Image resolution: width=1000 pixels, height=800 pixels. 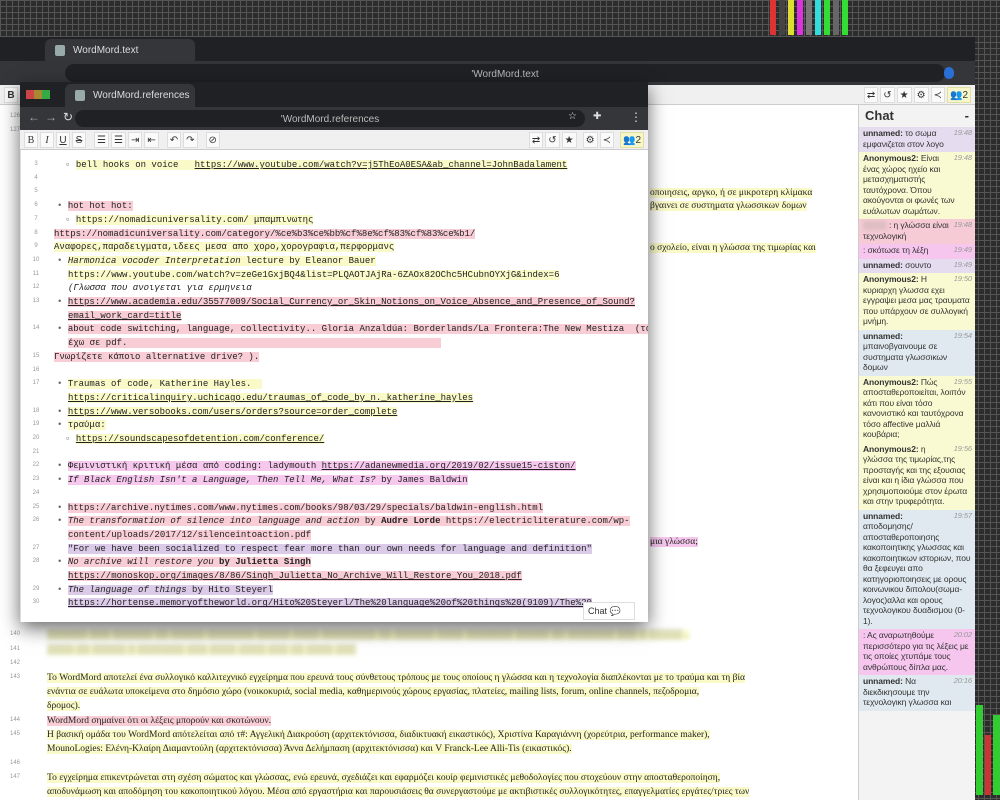 I want to click on line-number: 11, so click(x=36, y=273).